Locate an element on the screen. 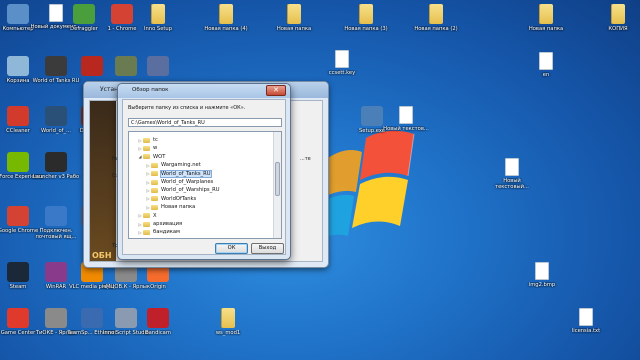  tree-item: ▷ X is located at coordinates (147, 216).